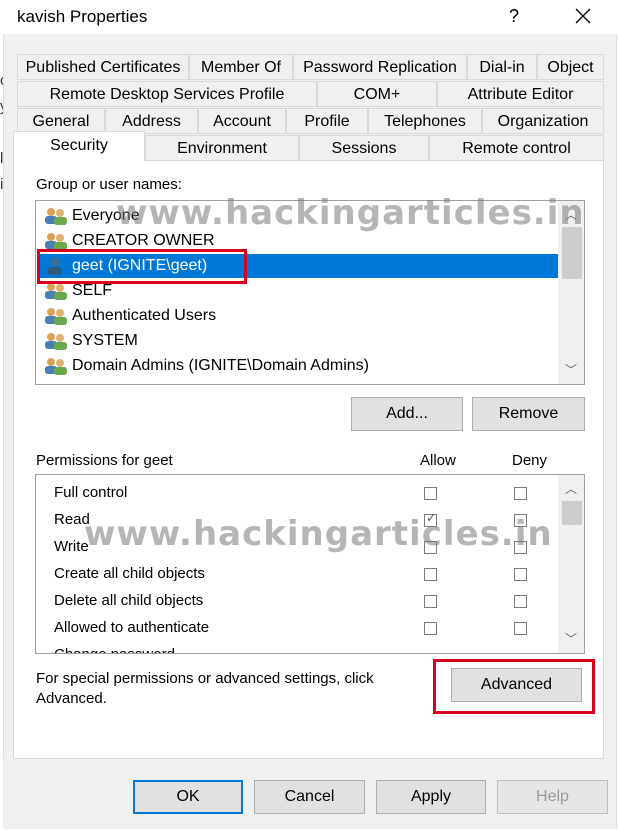 The height and width of the screenshot is (833, 618). What do you see at coordinates (380, 67) in the screenshot?
I see `tab-password-replication: Password Replication` at bounding box center [380, 67].